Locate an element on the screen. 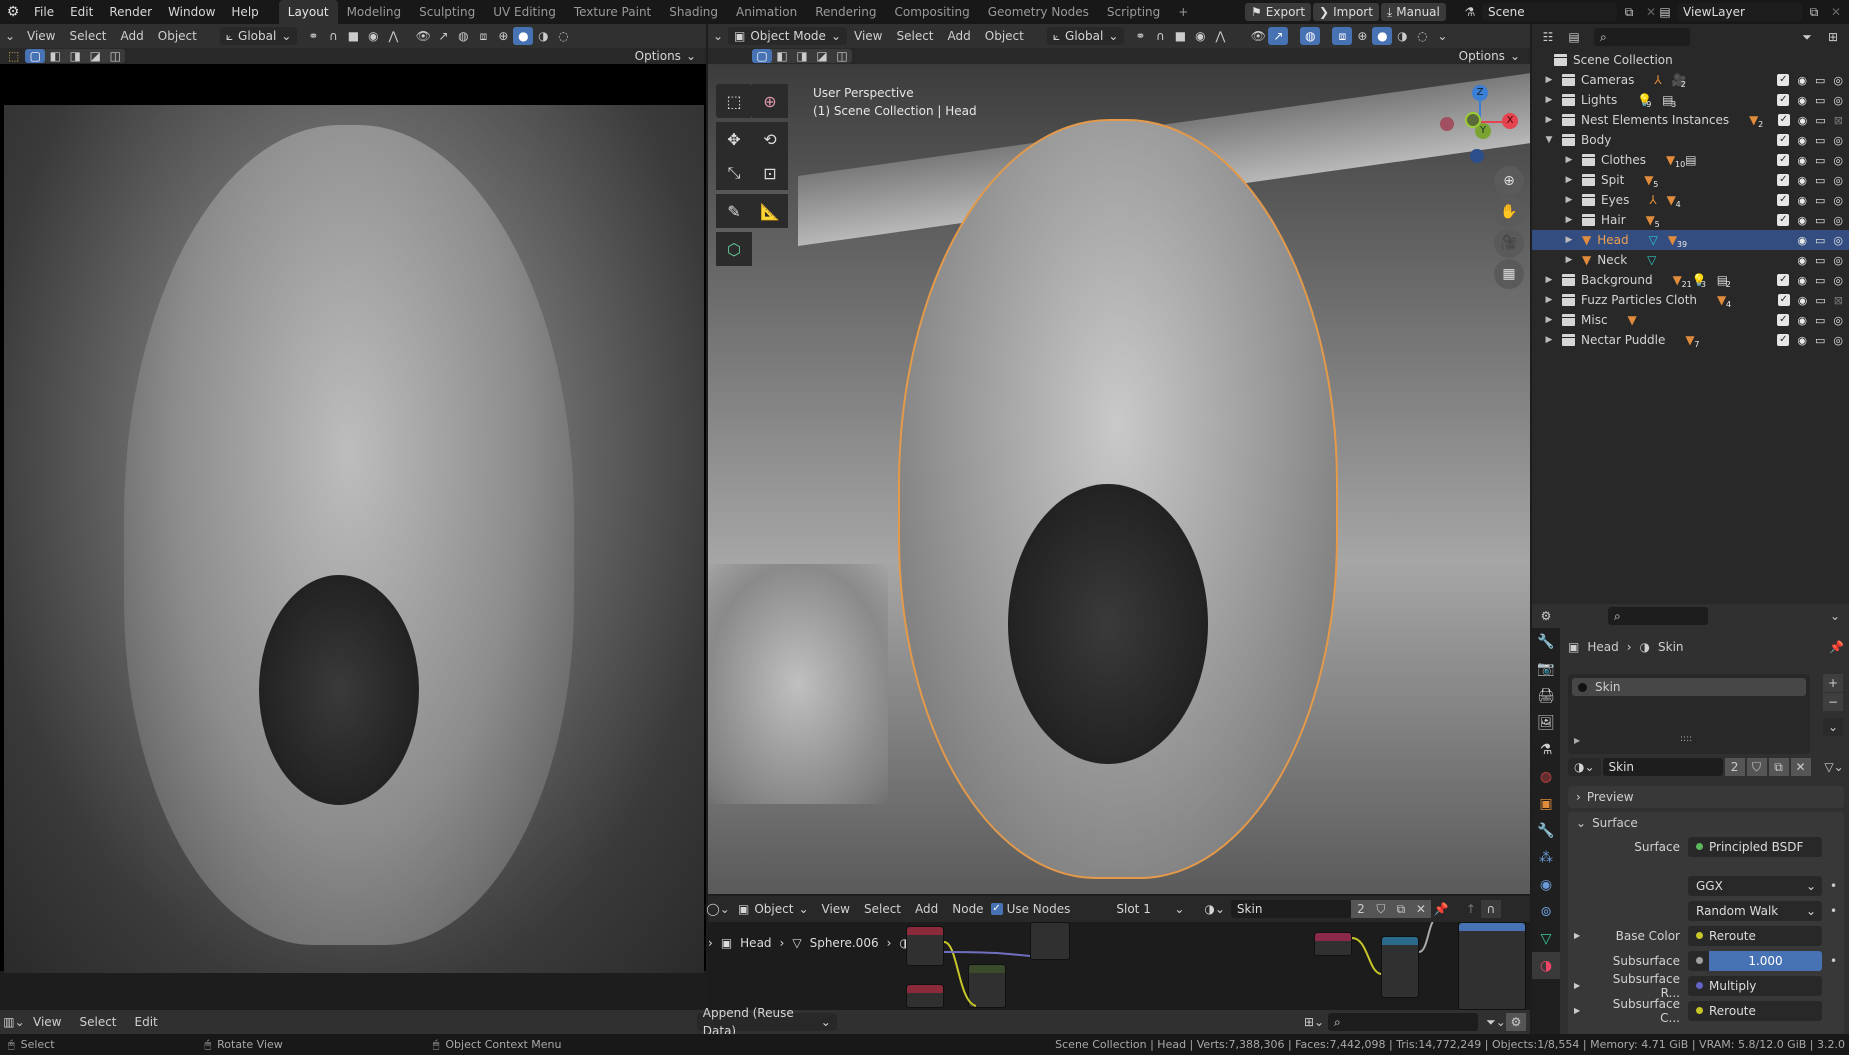  tab-shading: Shading is located at coordinates (693, 12).